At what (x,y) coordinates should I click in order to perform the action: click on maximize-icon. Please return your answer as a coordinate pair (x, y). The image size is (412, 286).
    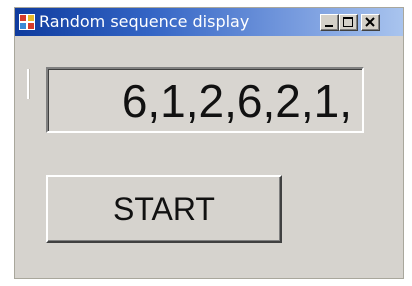
    Looking at the image, I should click on (348, 22).